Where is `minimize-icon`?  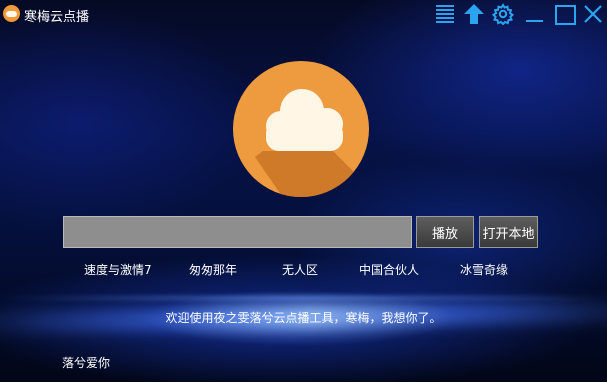 minimize-icon is located at coordinates (535, 14).